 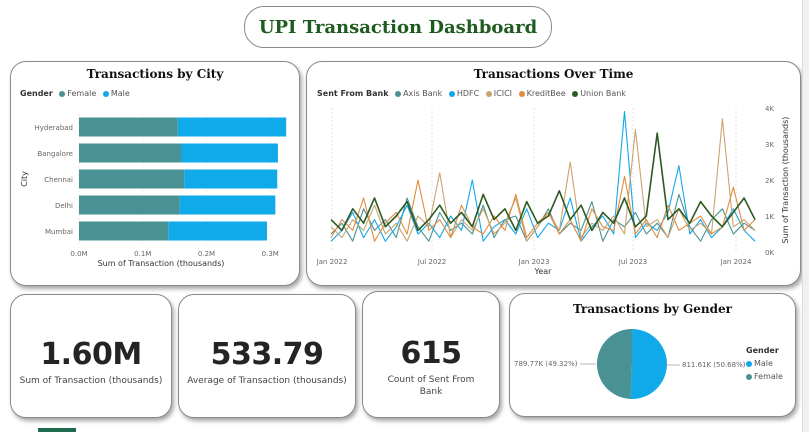 I want to click on gender-legend-male: Male, so click(x=763, y=363).